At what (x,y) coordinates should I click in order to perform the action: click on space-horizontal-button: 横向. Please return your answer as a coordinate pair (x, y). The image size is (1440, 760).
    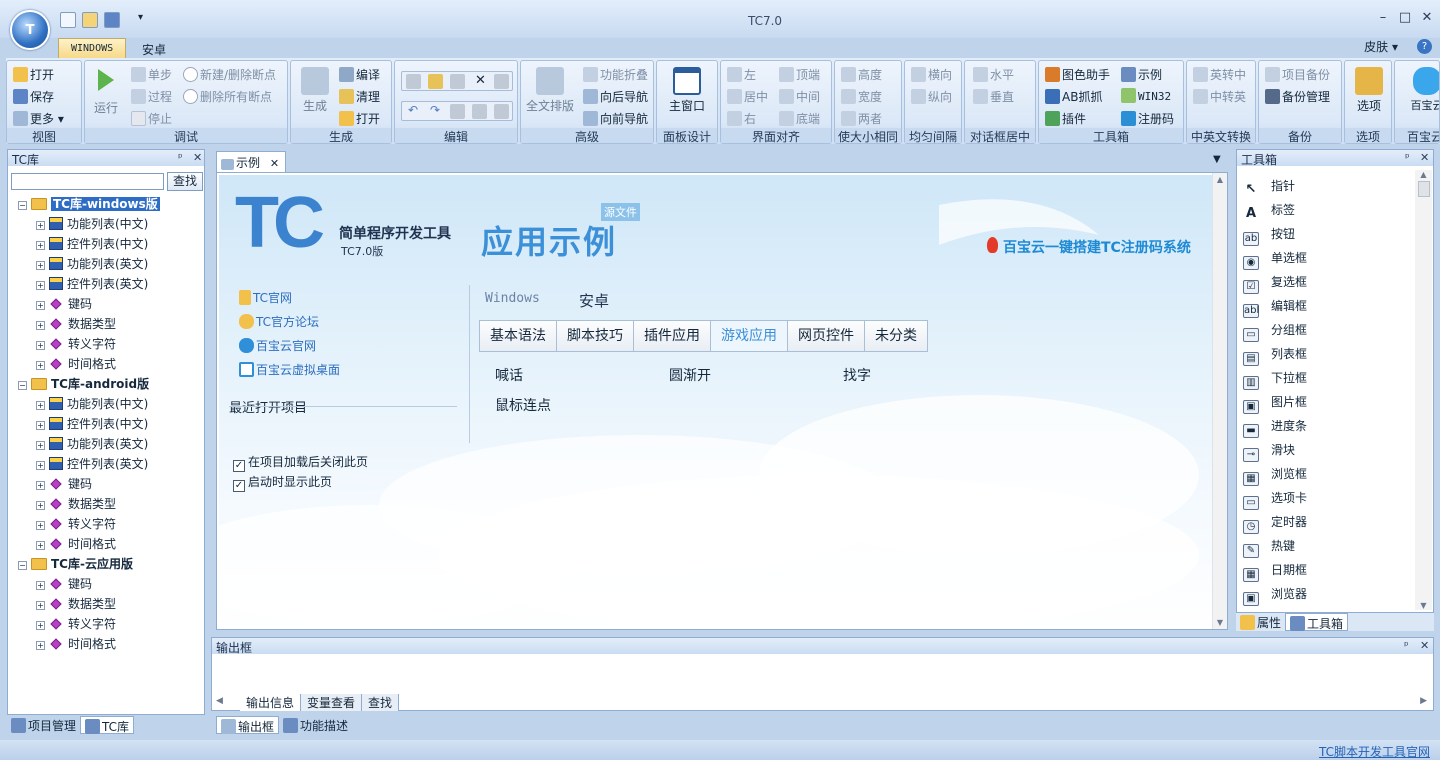
    Looking at the image, I should click on (931, 74).